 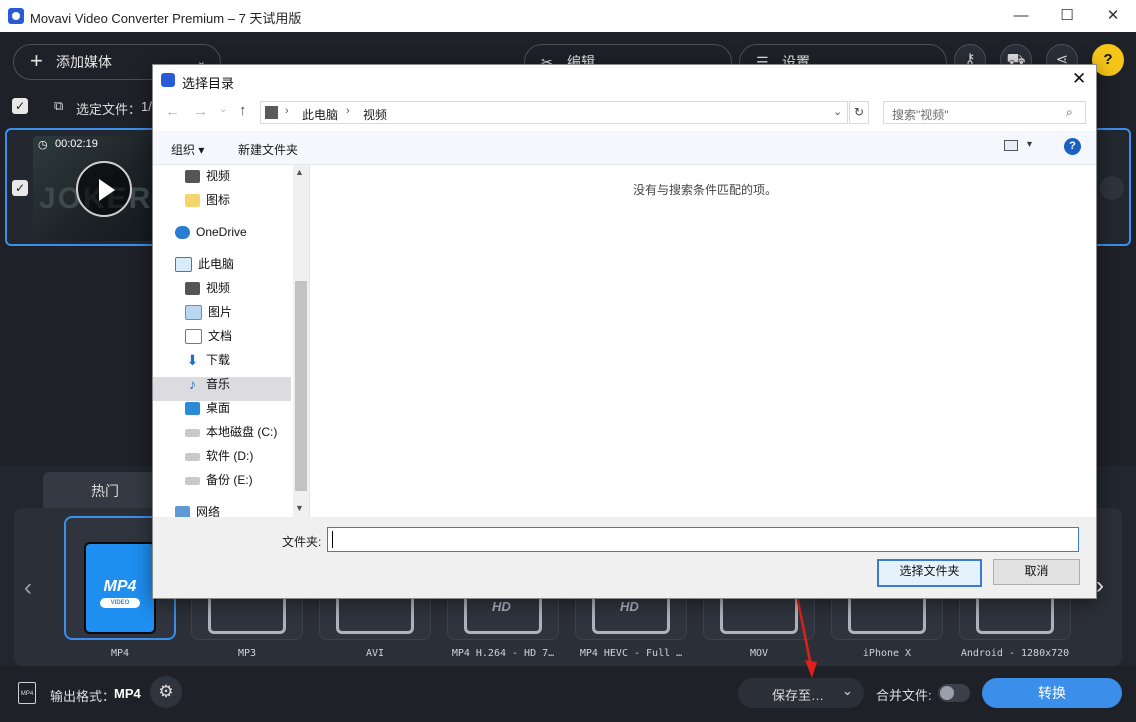 I want to click on cancel-button: 取消, so click(x=1036, y=572).